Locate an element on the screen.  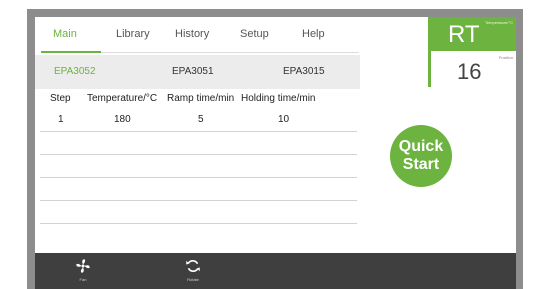
position-value: 16 is located at coordinates (469, 71).